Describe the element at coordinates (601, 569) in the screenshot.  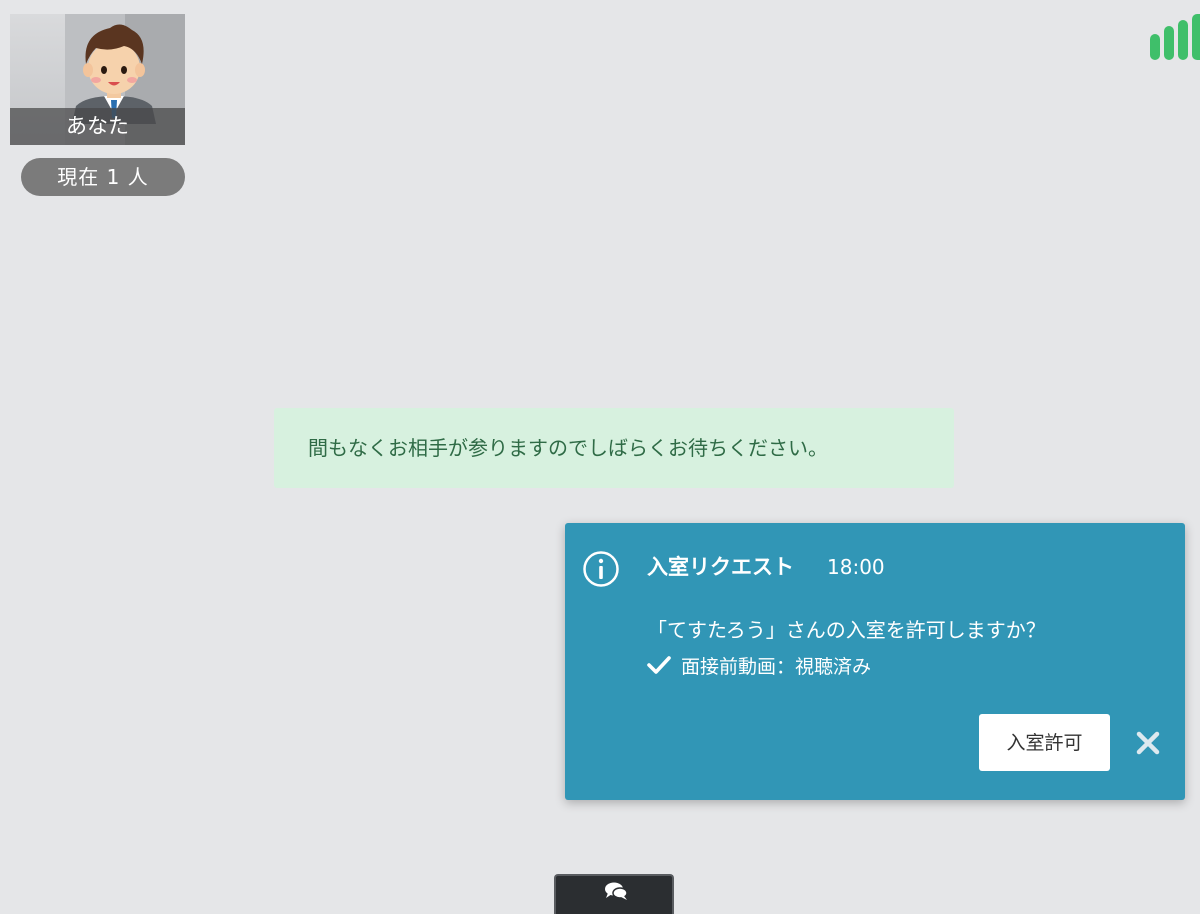
I see `info-icon` at that location.